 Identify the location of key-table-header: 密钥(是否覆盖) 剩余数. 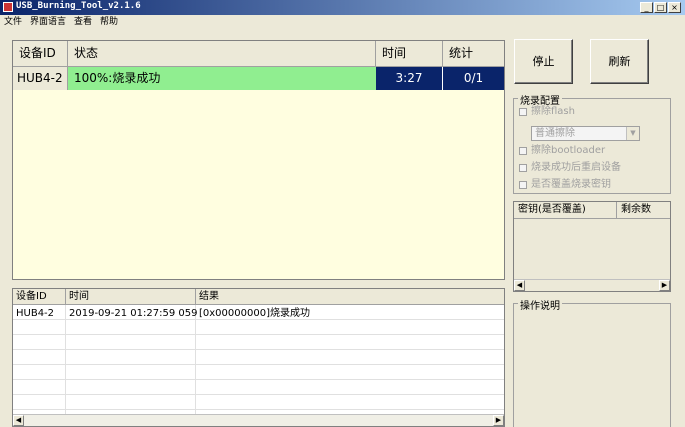
(592, 210).